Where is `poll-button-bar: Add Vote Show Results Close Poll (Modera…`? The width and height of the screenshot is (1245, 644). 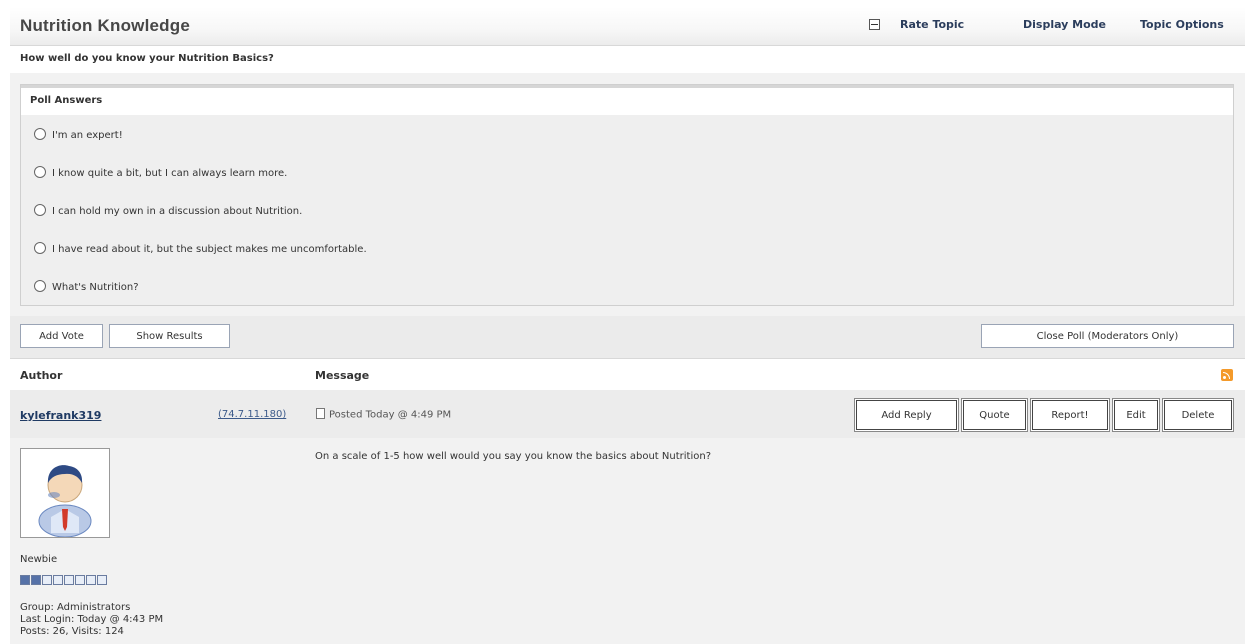
poll-button-bar: Add Vote Show Results Close Poll (Modera… is located at coordinates (627, 337).